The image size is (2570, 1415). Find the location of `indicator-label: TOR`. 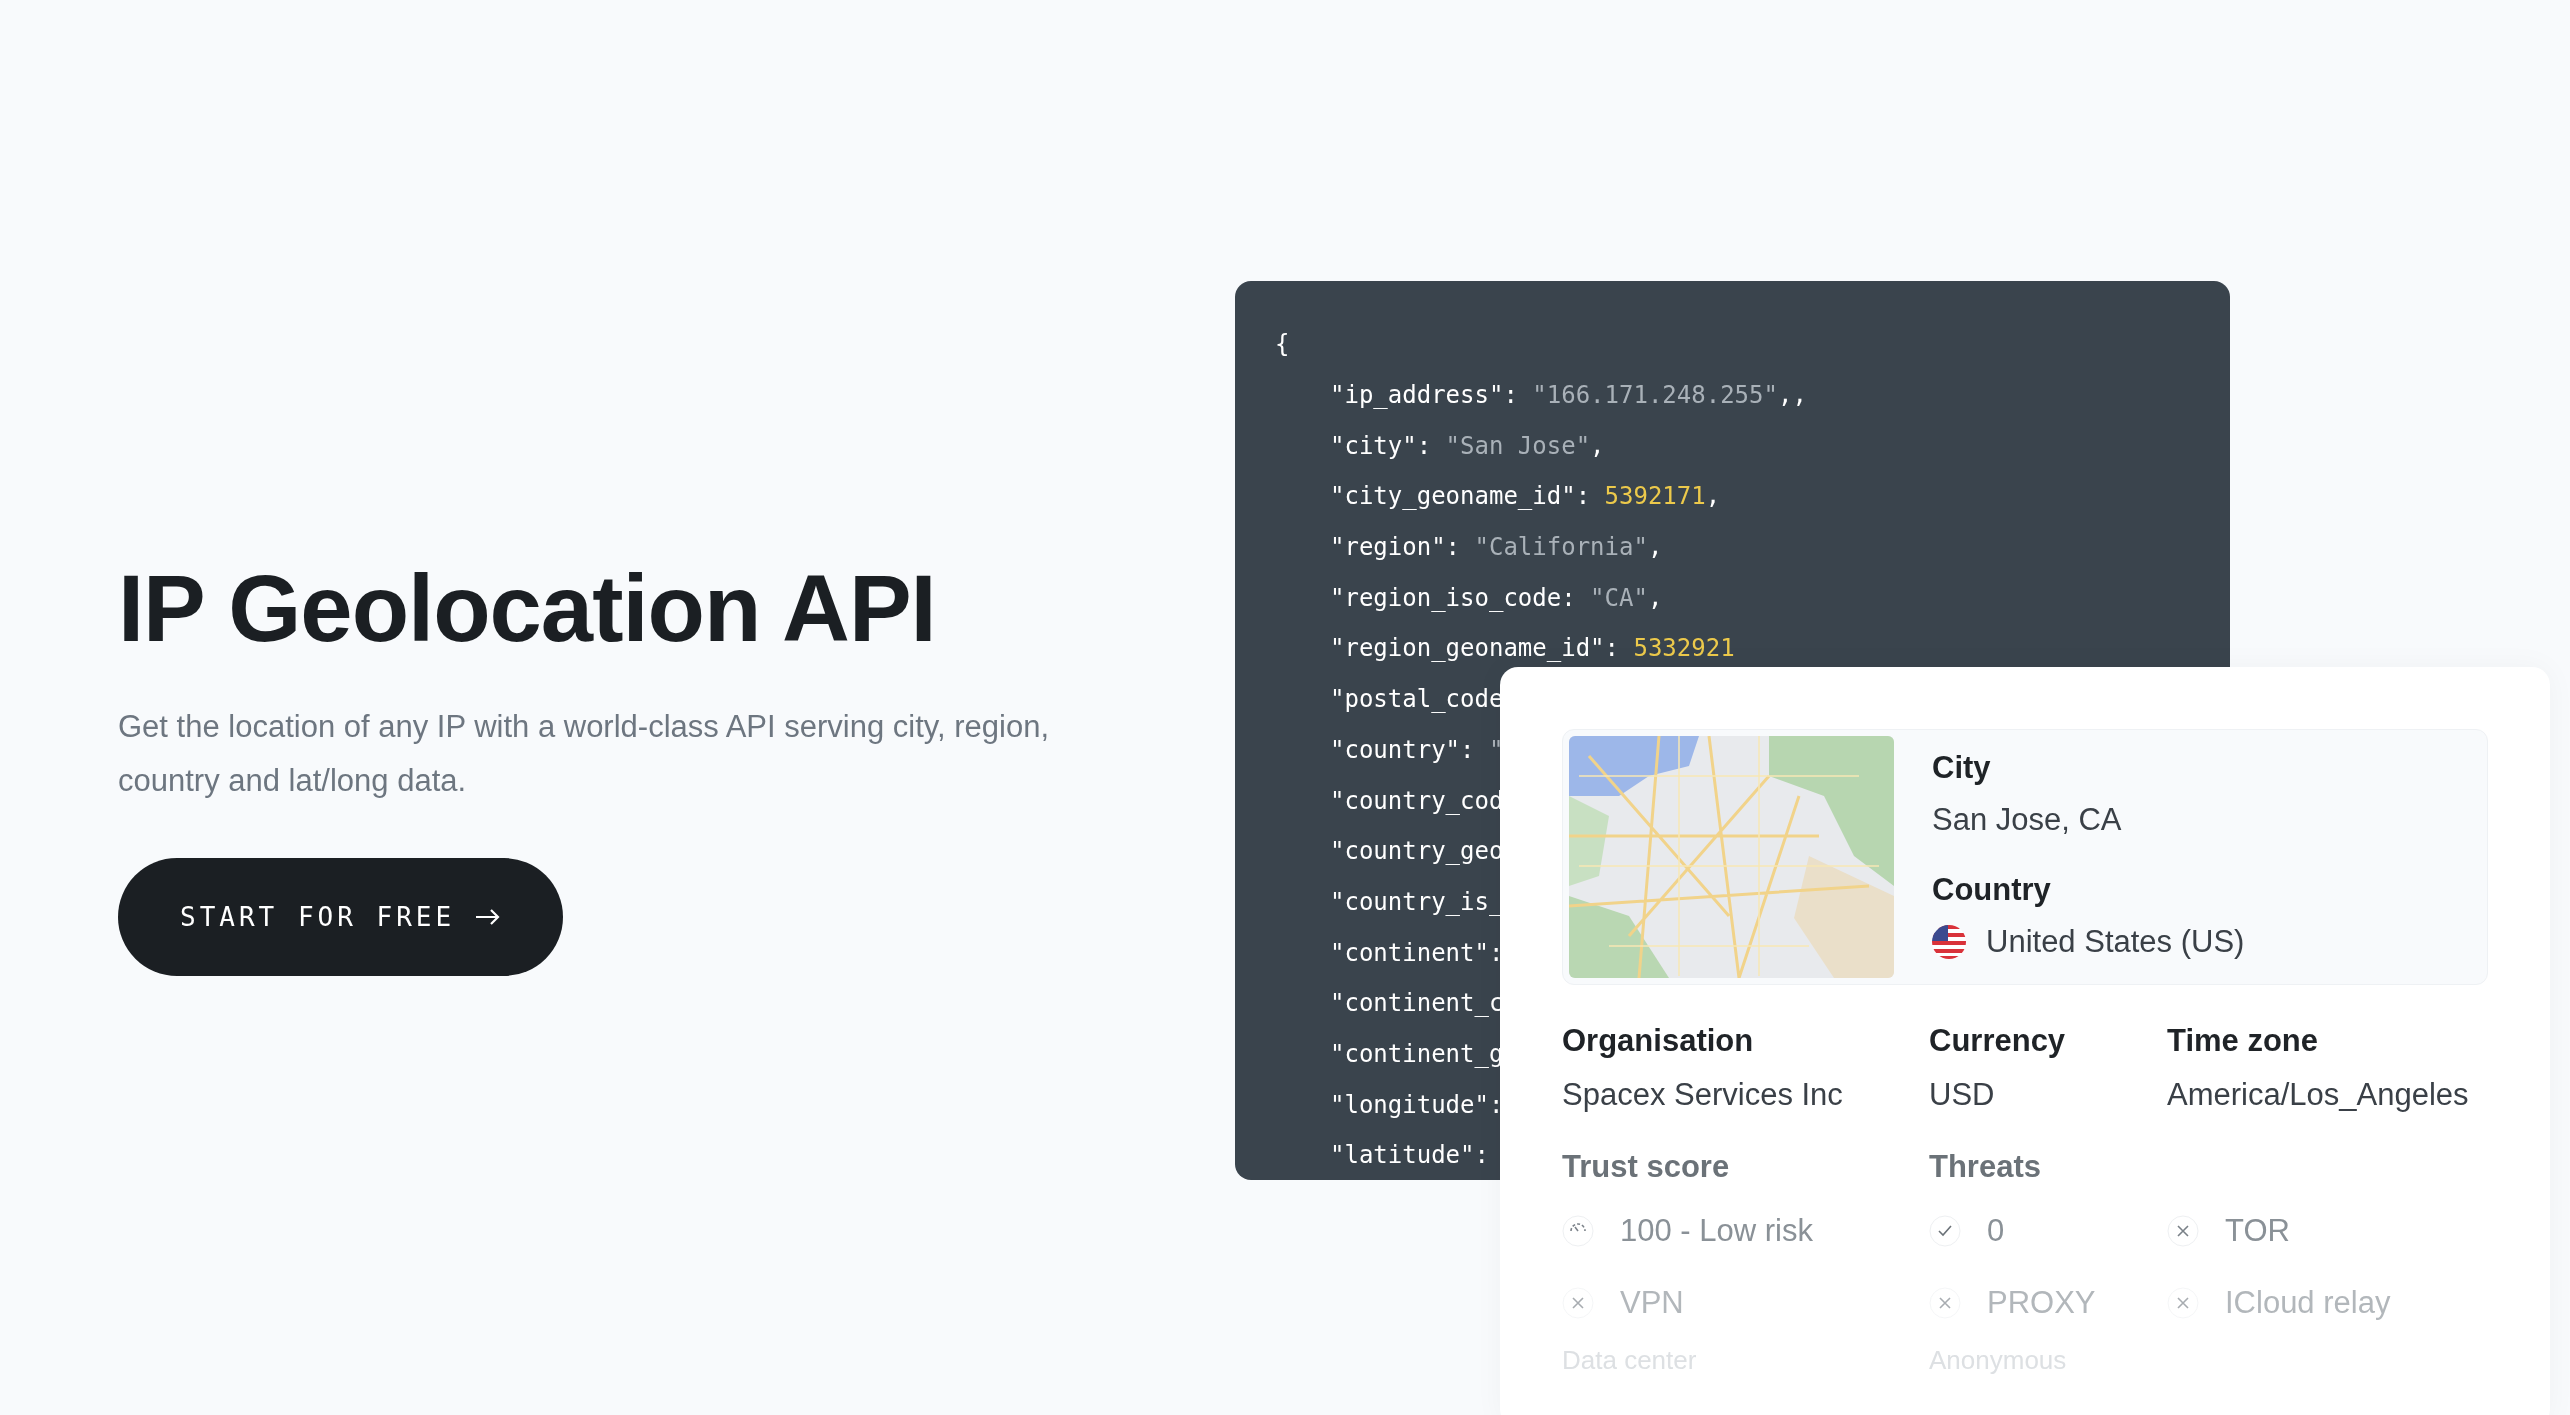

indicator-label: TOR is located at coordinates (2257, 1231).